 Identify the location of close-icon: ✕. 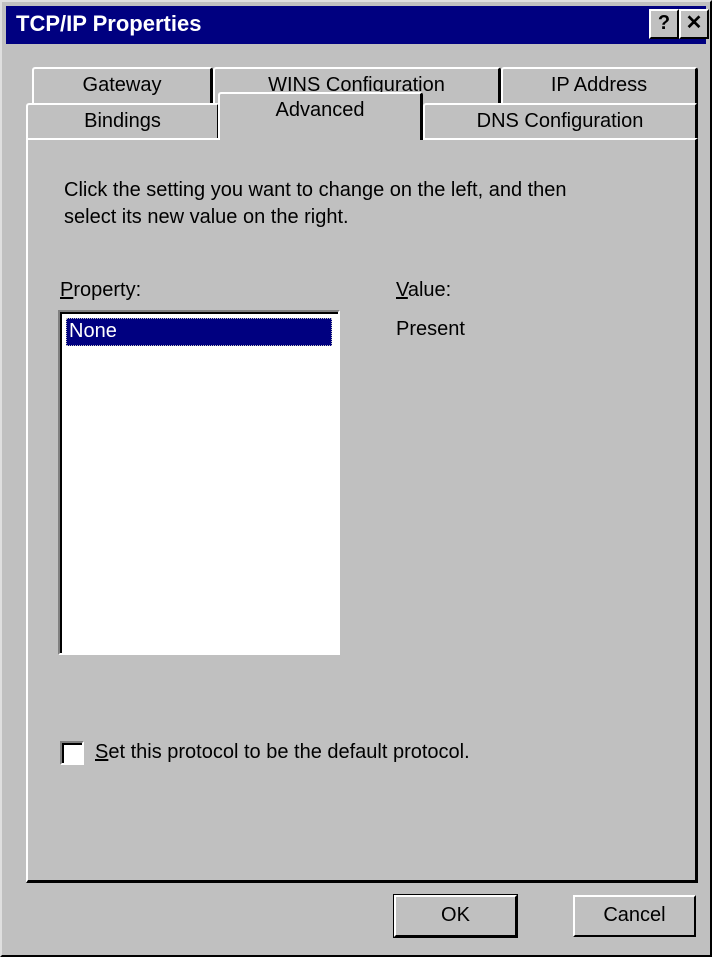
(694, 23).